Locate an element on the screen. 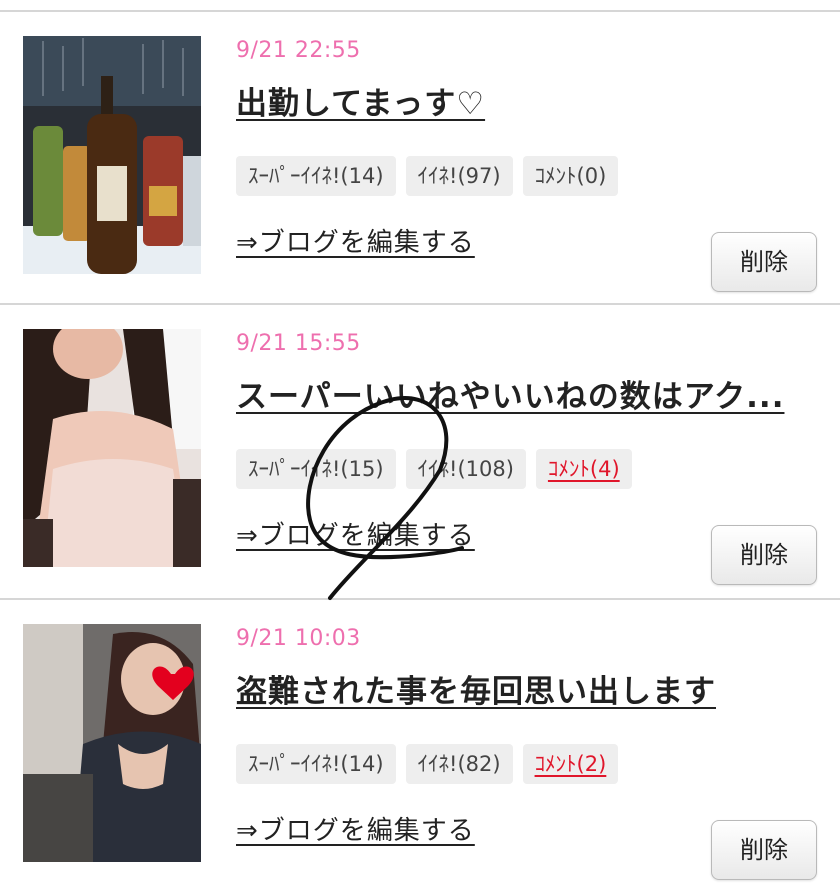  comment-count: ｺﾒﾝﾄ(0) is located at coordinates (570, 176).